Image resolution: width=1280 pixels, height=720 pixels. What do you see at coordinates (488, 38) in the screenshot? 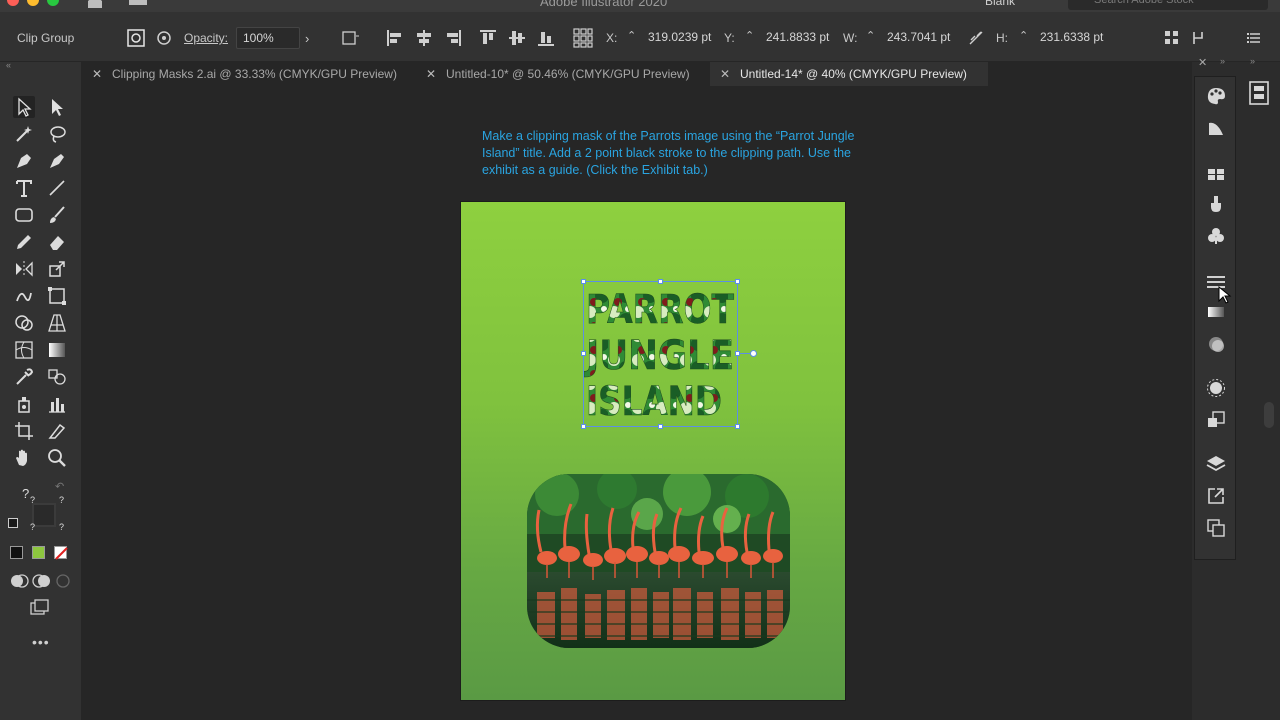
I see `align-top-icon` at bounding box center [488, 38].